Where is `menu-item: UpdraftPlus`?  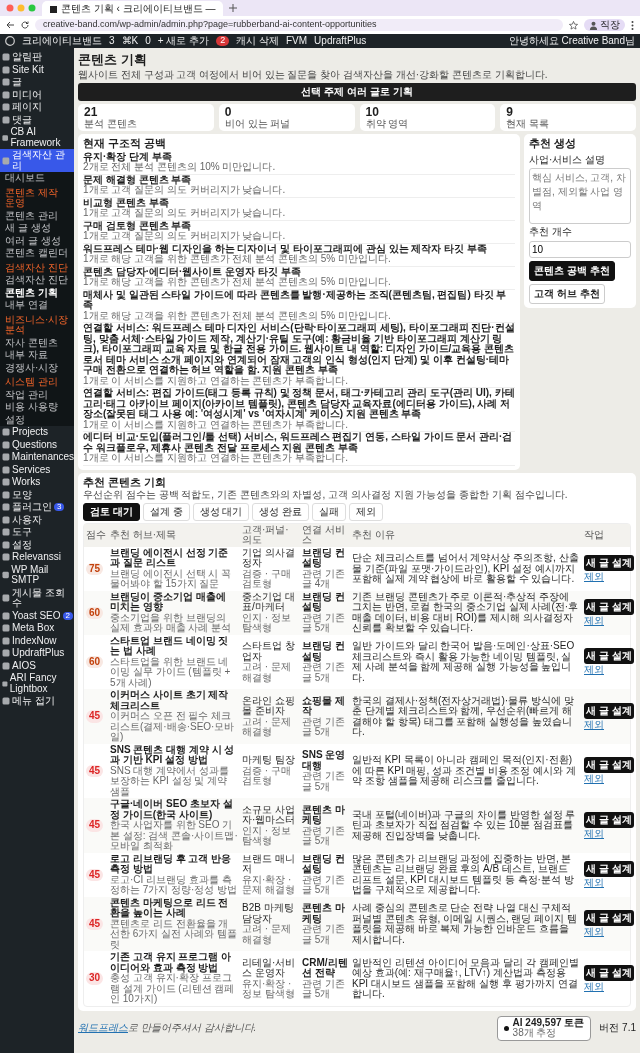 menu-item: UpdraftPlus is located at coordinates (37, 653).